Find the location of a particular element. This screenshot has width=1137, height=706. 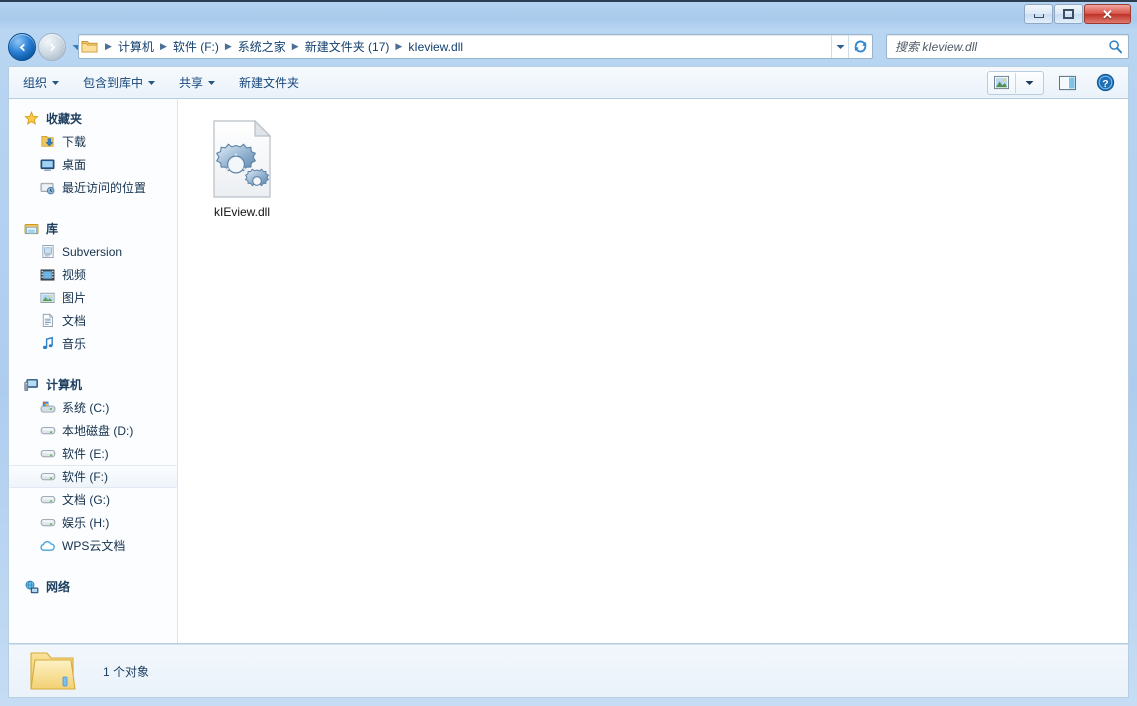

sidebar-item-label: 下载 is located at coordinates (74, 142).